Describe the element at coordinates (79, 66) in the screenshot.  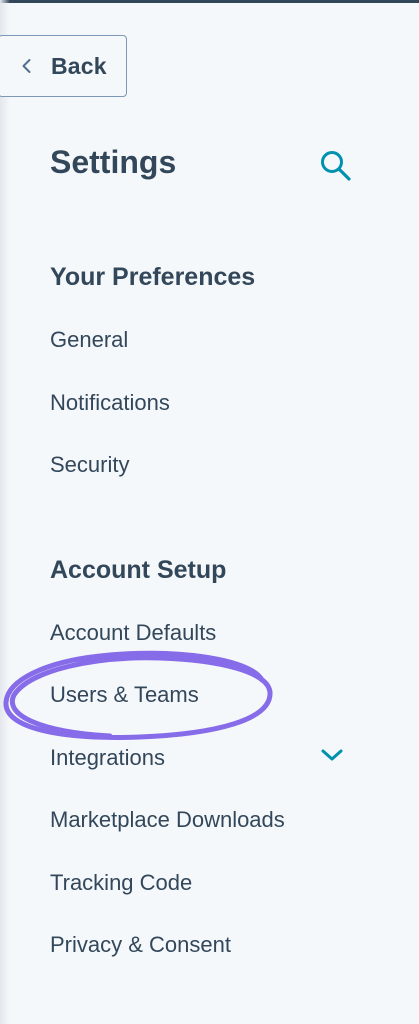
I see `back-button-label: Back` at that location.